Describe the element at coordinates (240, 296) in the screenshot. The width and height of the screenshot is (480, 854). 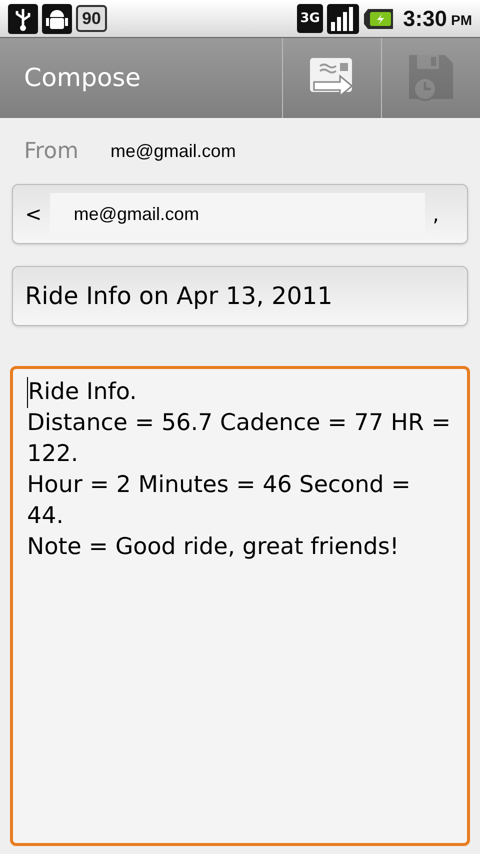
I see `subject-field: Ride Info on Apr 13, 2011` at that location.